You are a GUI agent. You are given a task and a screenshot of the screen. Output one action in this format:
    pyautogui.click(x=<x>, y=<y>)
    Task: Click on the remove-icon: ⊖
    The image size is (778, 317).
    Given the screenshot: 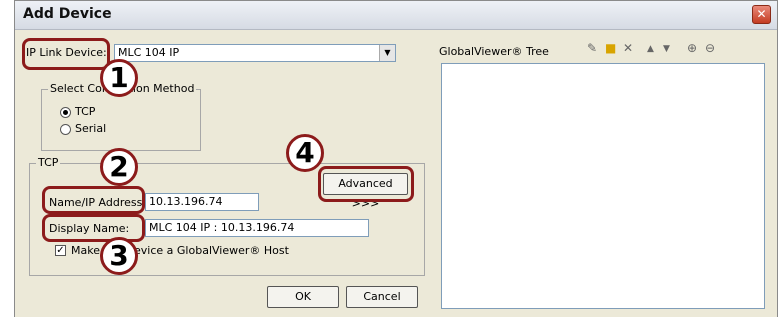 What is the action you would take?
    pyautogui.click(x=710, y=48)
    